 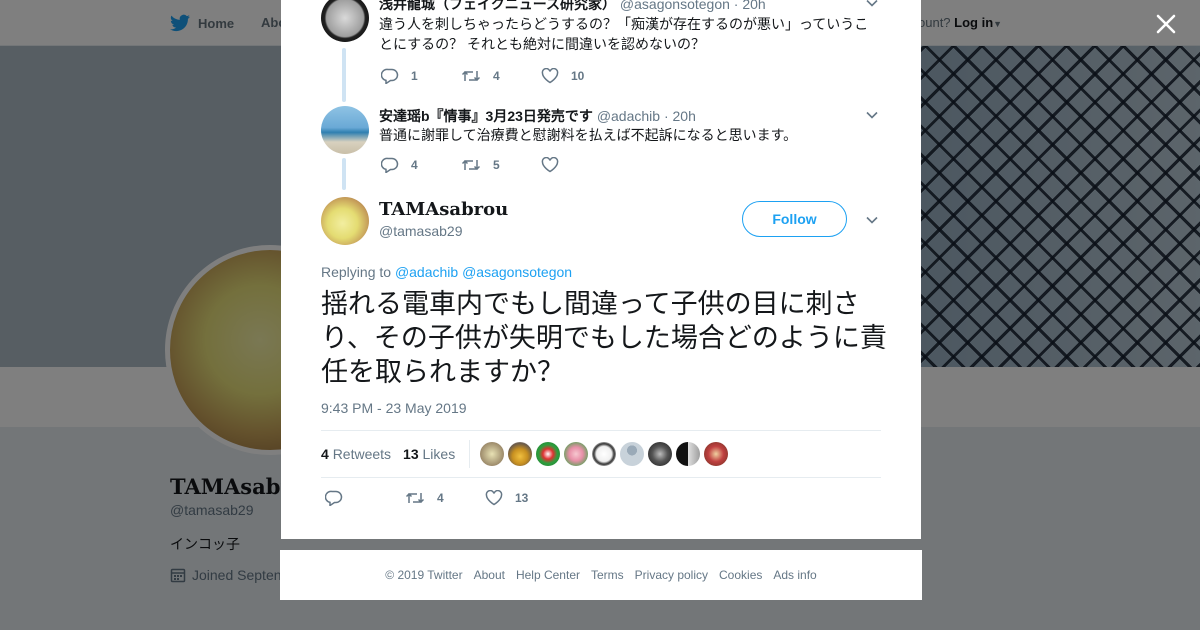 What do you see at coordinates (671, 575) in the screenshot?
I see `footer-link-privacy: Privacy policy` at bounding box center [671, 575].